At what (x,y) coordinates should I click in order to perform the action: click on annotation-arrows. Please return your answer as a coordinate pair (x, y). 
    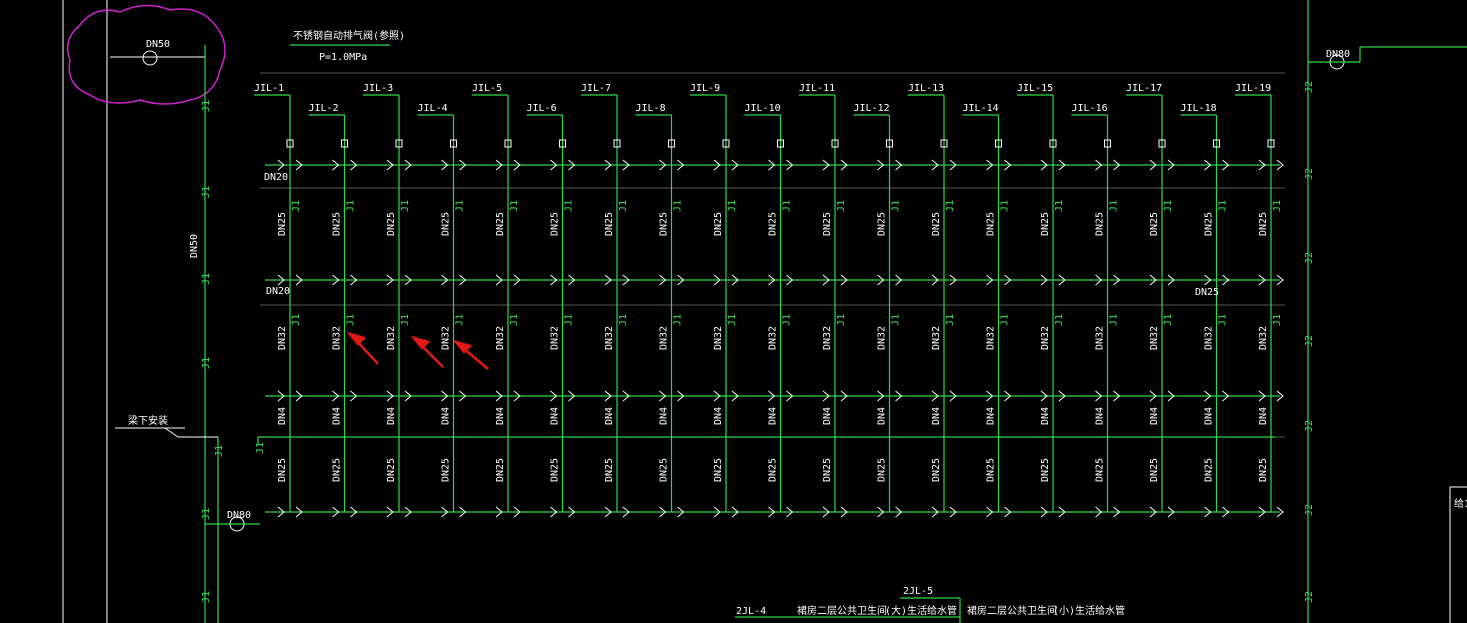
    Looking at the image, I should click on (417, 350).